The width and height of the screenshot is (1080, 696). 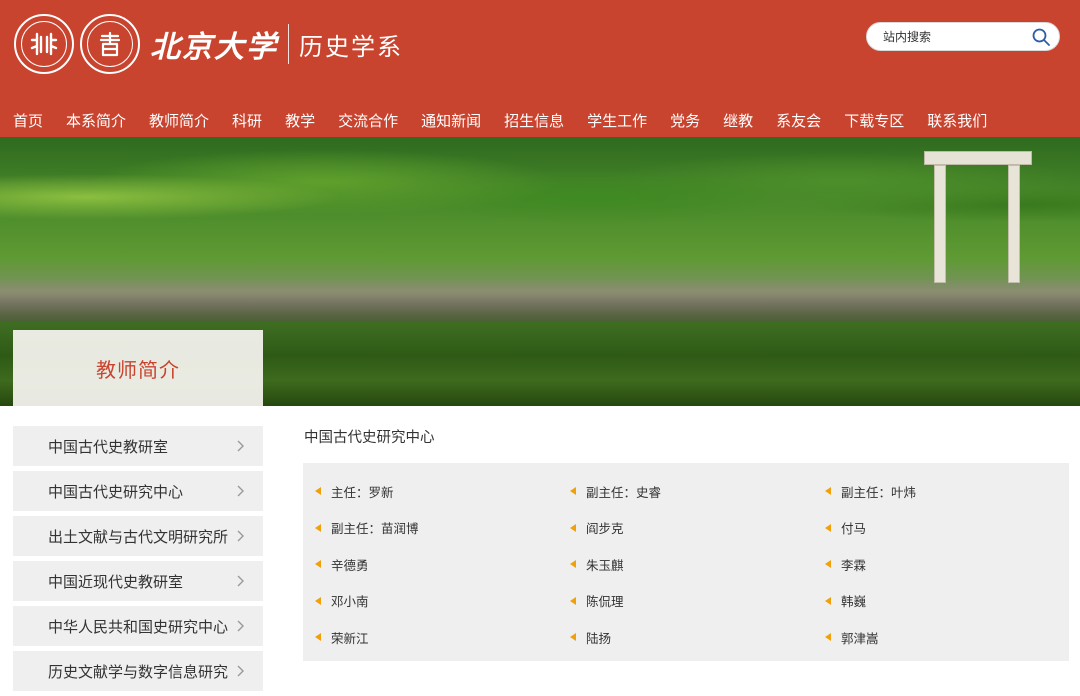 I want to click on nav-item-news: 通知新闻, so click(x=451, y=120).